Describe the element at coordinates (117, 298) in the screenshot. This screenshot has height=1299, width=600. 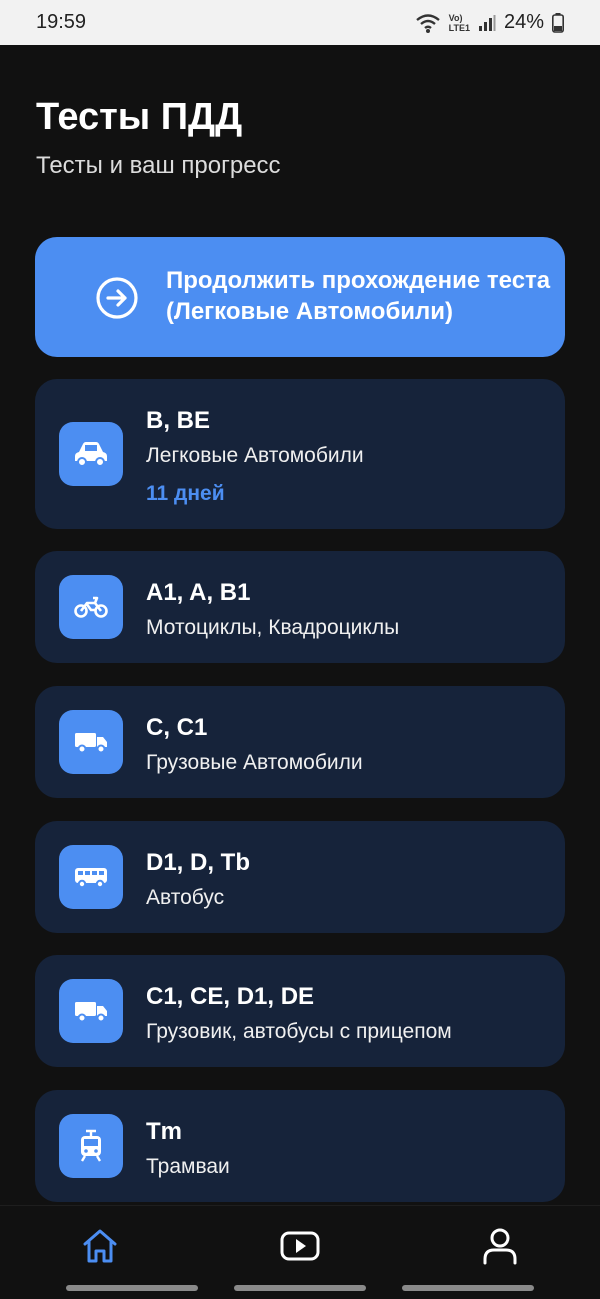
I see `arrow-right-circle-icon` at that location.